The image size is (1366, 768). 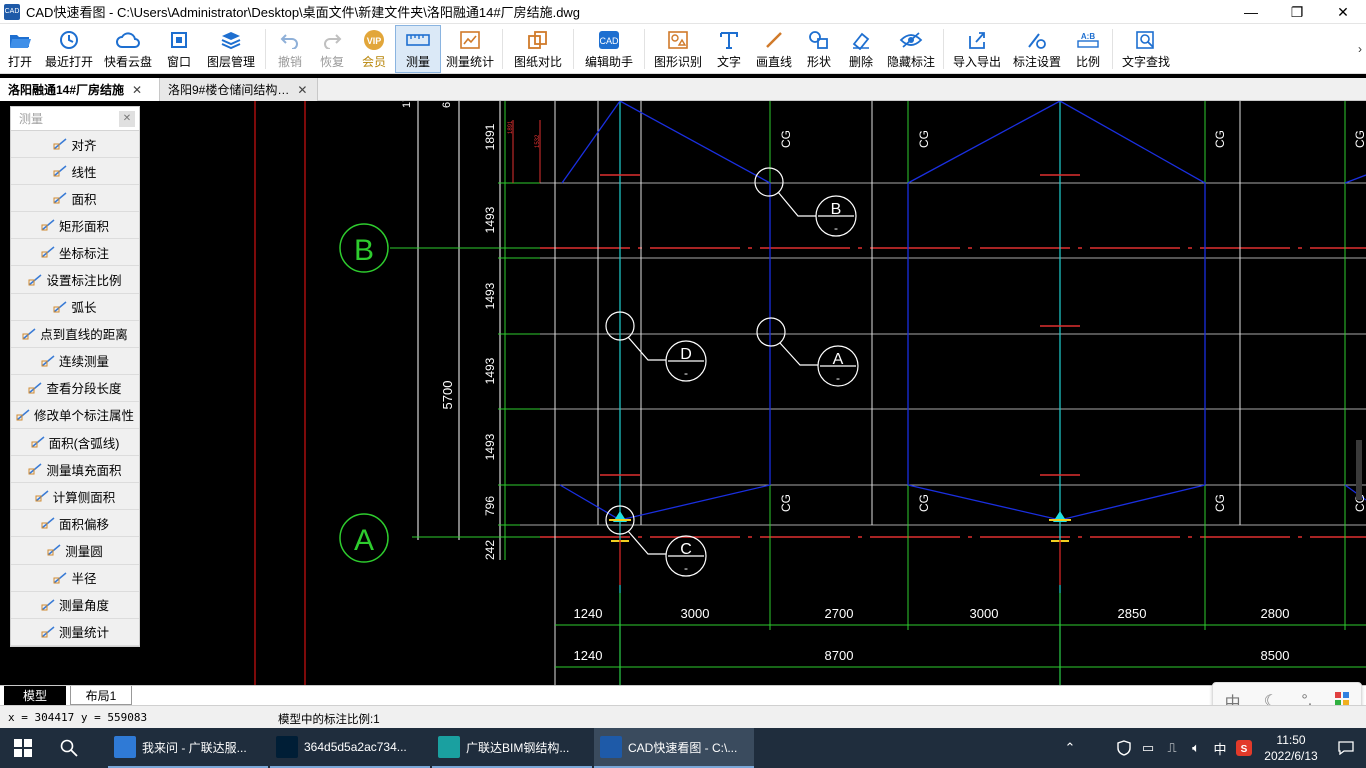 I want to click on eraser-icon, so click(x=861, y=40).